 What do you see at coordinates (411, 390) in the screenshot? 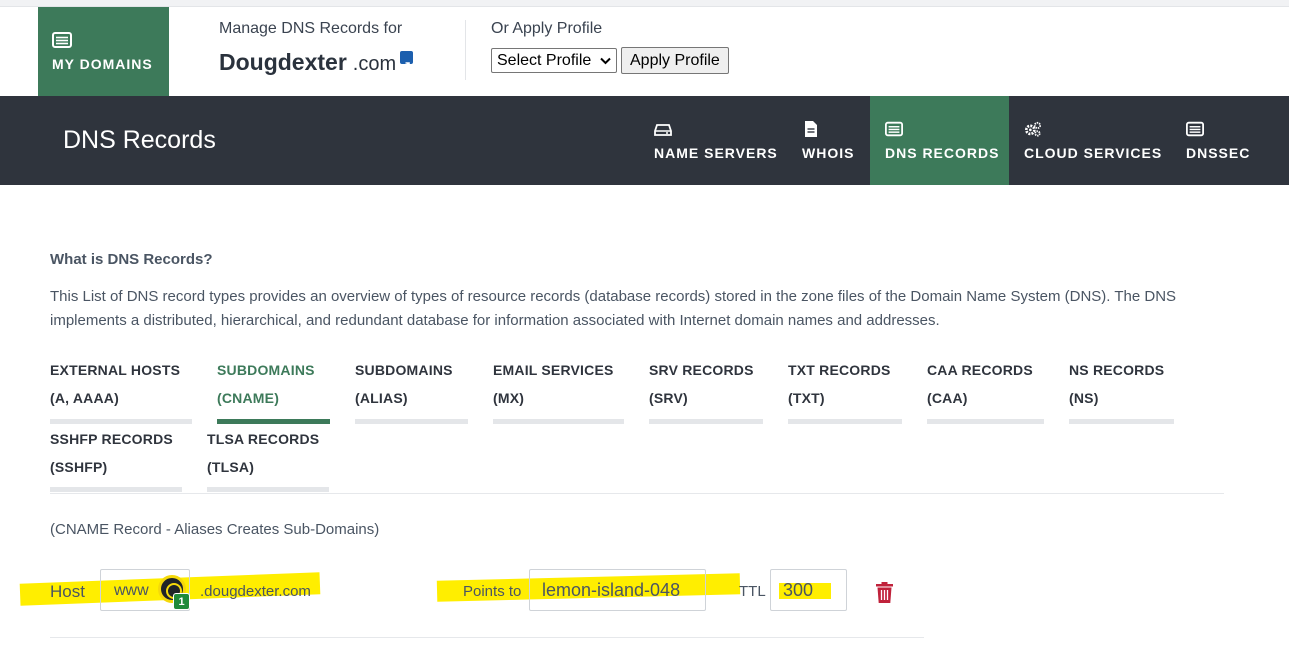
I see `tab-subdomains-alias: SUBDOMAINS (ALIAS)` at bounding box center [411, 390].